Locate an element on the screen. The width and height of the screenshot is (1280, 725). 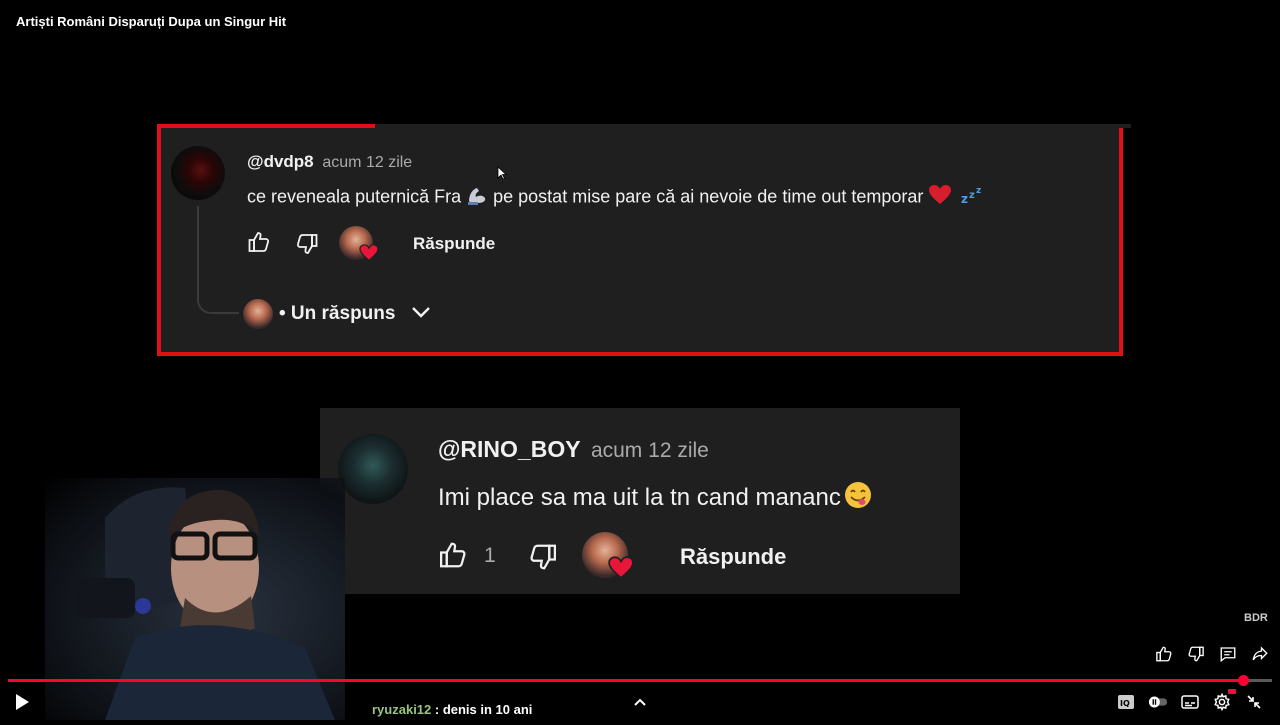
thumbs-up-icon is located at coordinates (1164, 654).